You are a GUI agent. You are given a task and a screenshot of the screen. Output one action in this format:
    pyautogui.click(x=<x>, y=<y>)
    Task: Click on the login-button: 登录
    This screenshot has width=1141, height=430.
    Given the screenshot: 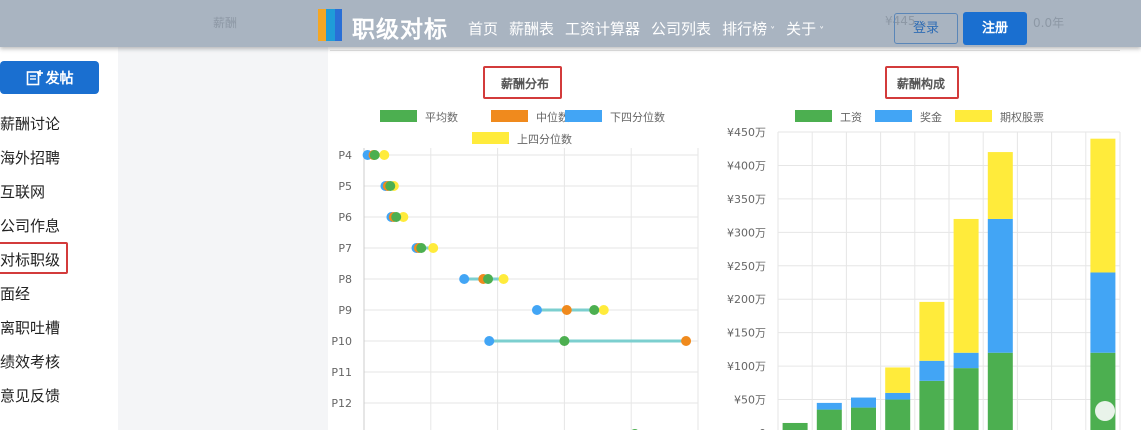 What is the action you would take?
    pyautogui.click(x=926, y=28)
    